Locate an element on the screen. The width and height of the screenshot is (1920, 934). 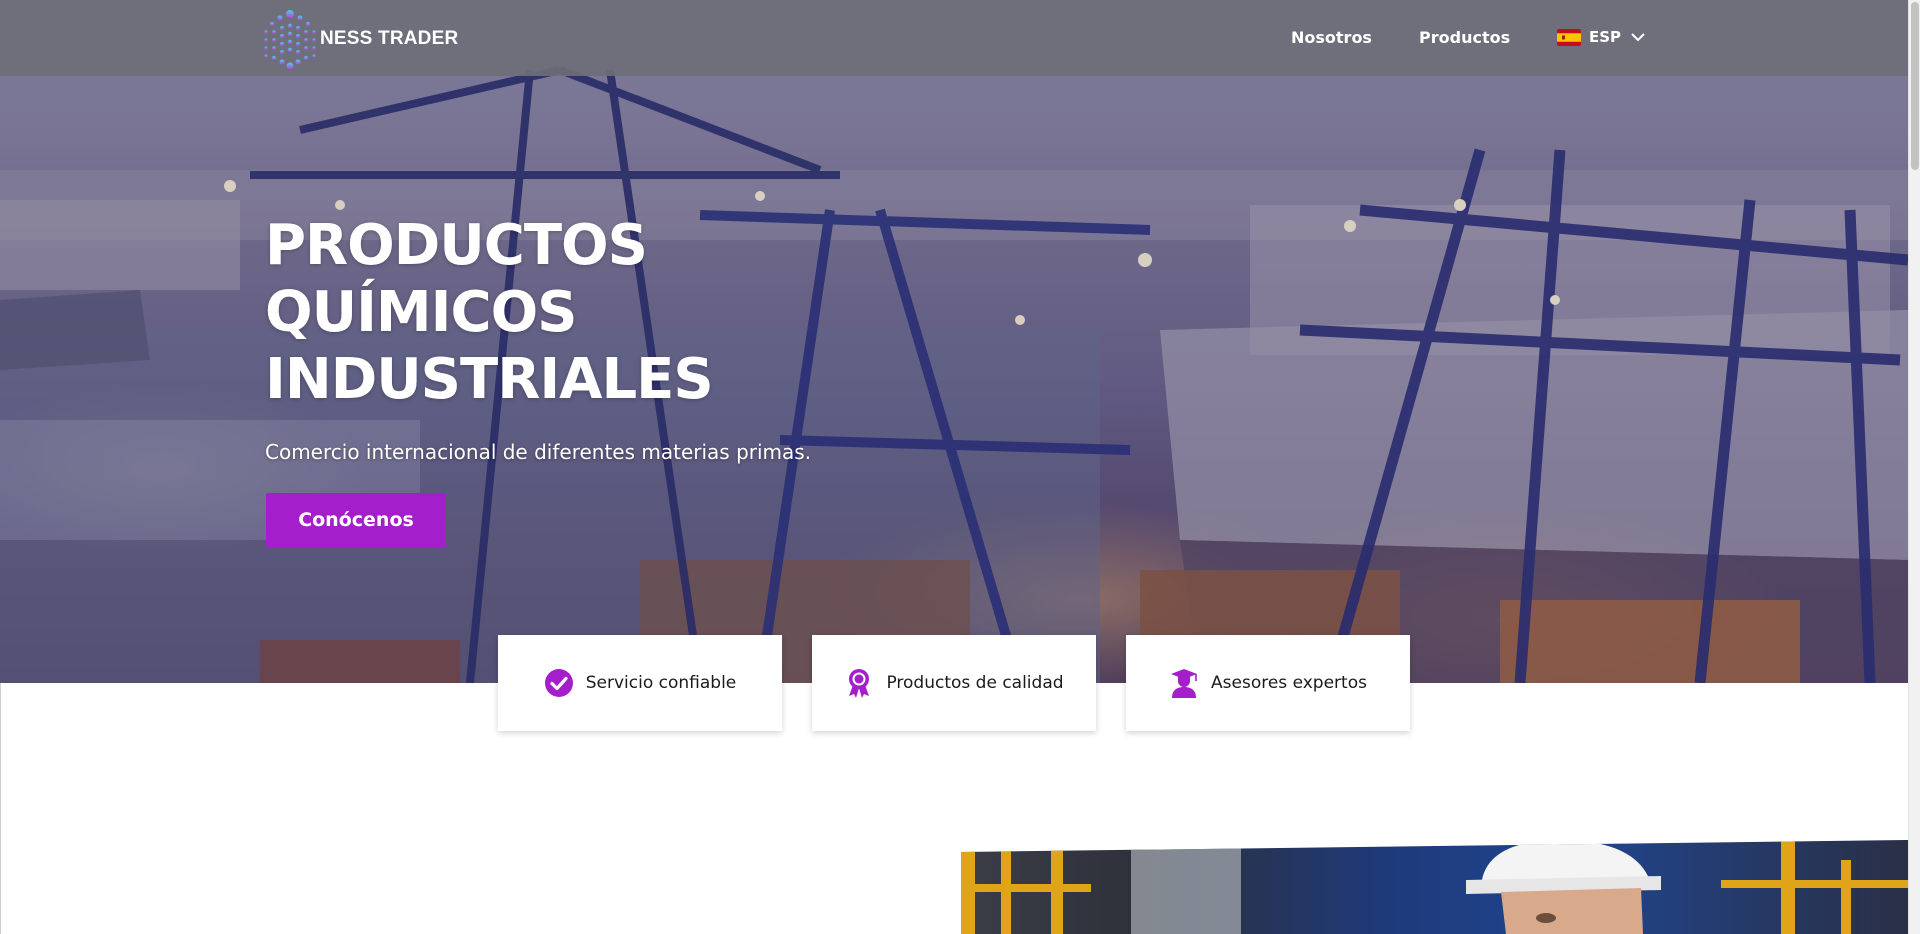
hero-title-line: QUÍMICOS is located at coordinates (421, 312).